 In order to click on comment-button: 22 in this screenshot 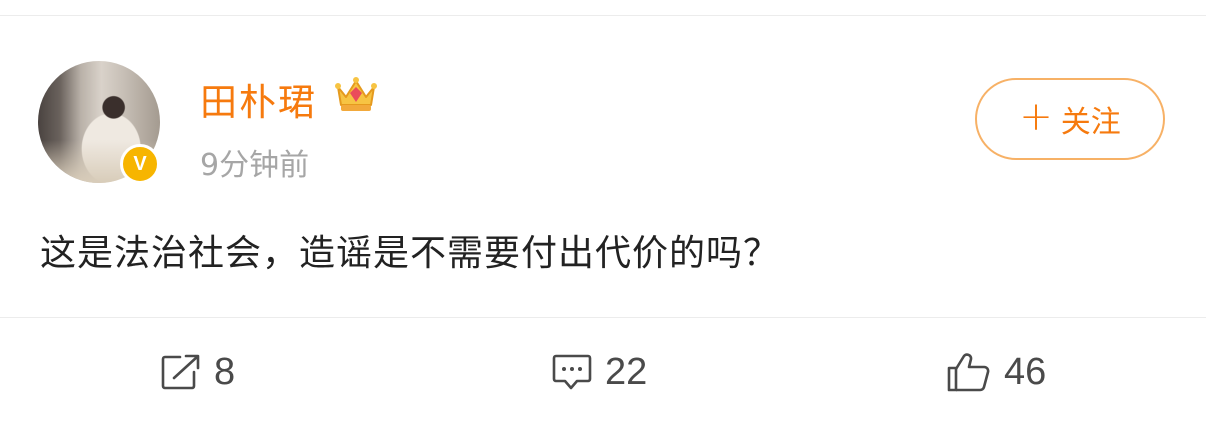, I will do `click(599, 372)`.